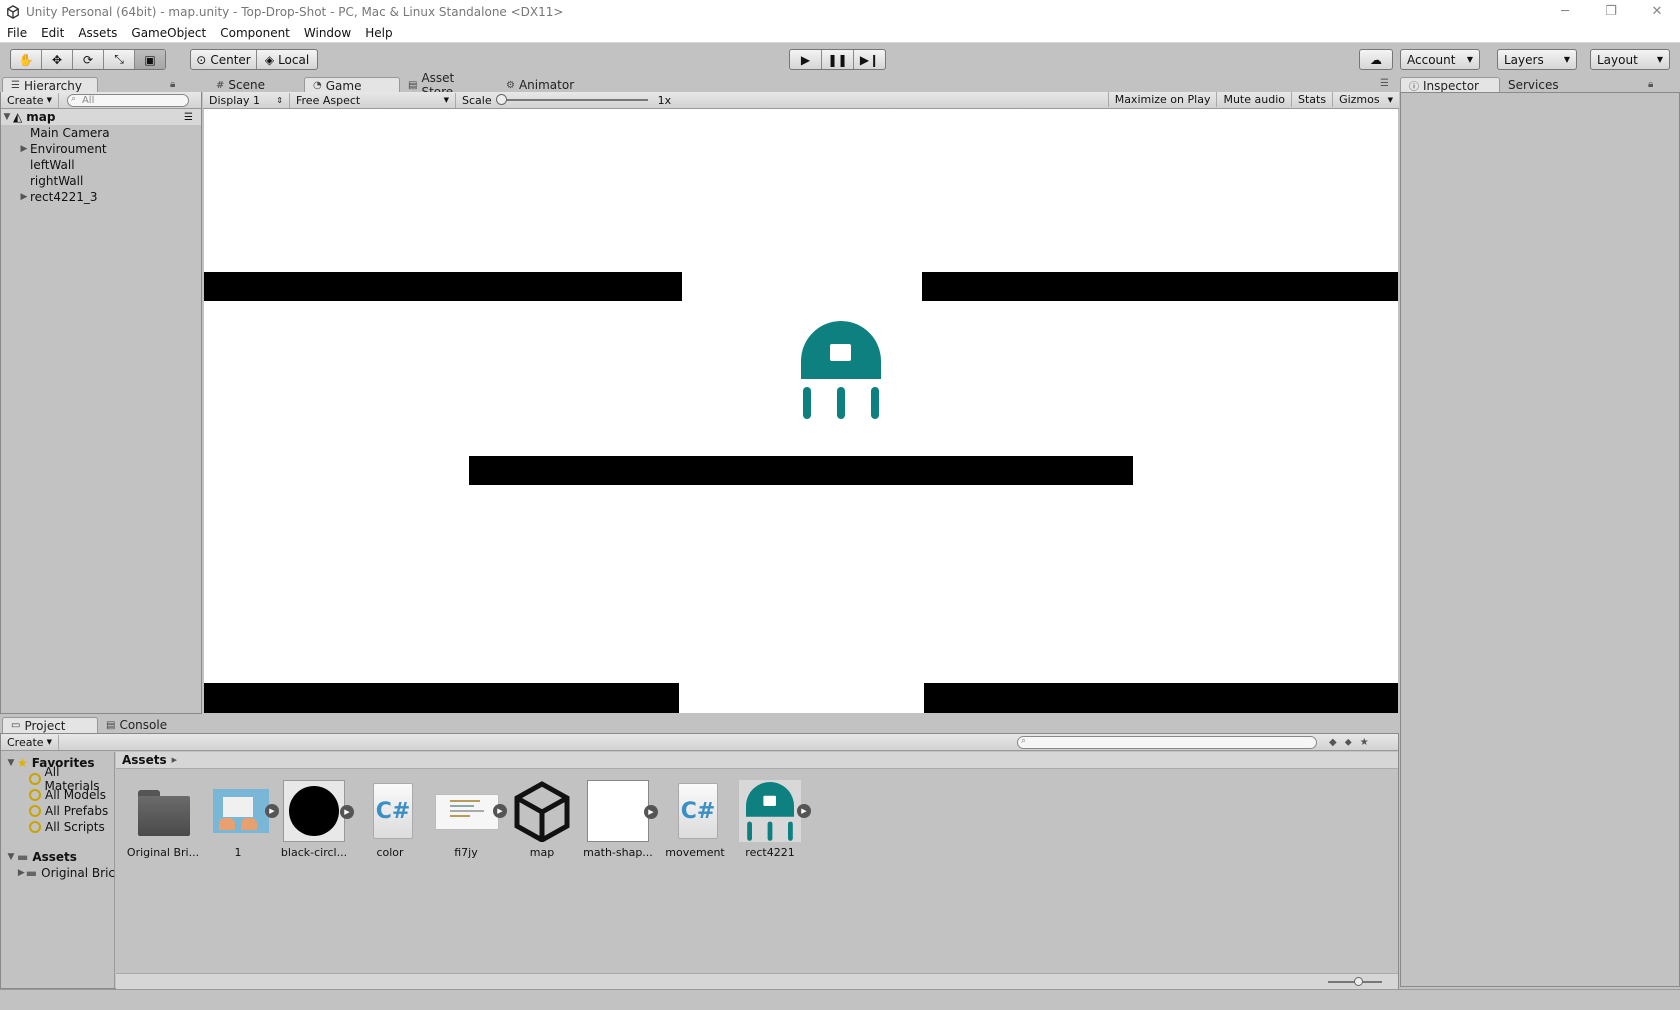  Describe the element at coordinates (869, 59) in the screenshot. I see `step-button: ▶❙` at that location.